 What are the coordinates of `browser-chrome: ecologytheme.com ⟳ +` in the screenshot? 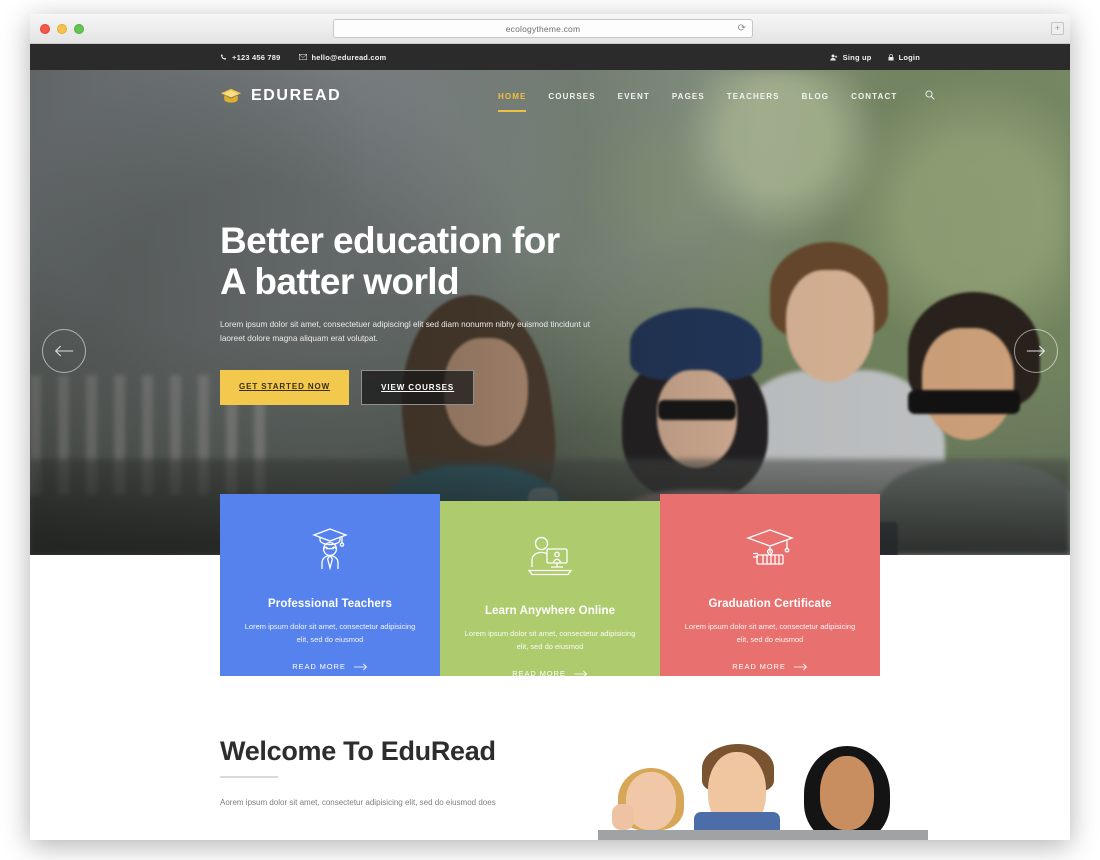 It's located at (550, 29).